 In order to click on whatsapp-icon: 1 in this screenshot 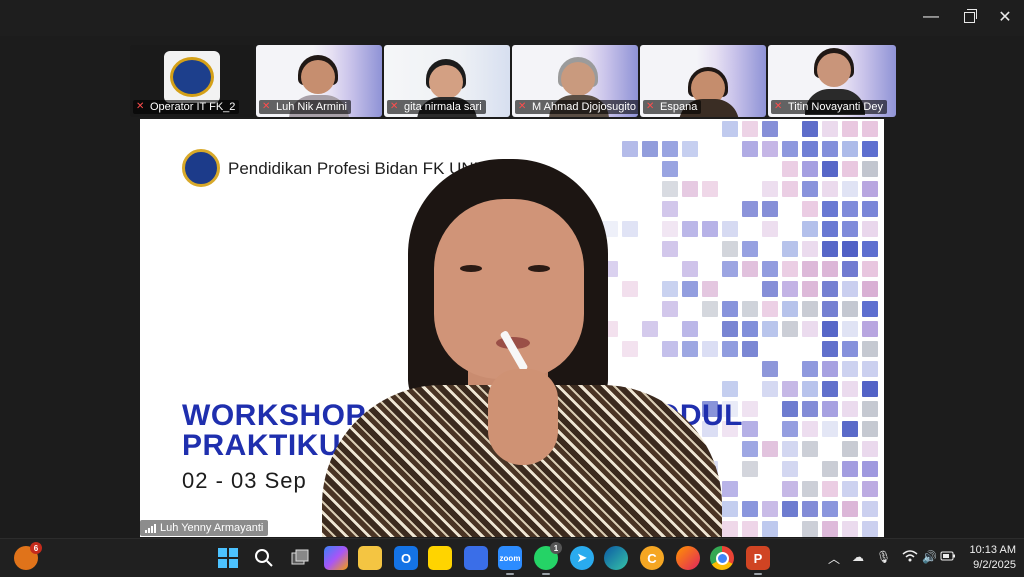, I will do `click(546, 558)`.